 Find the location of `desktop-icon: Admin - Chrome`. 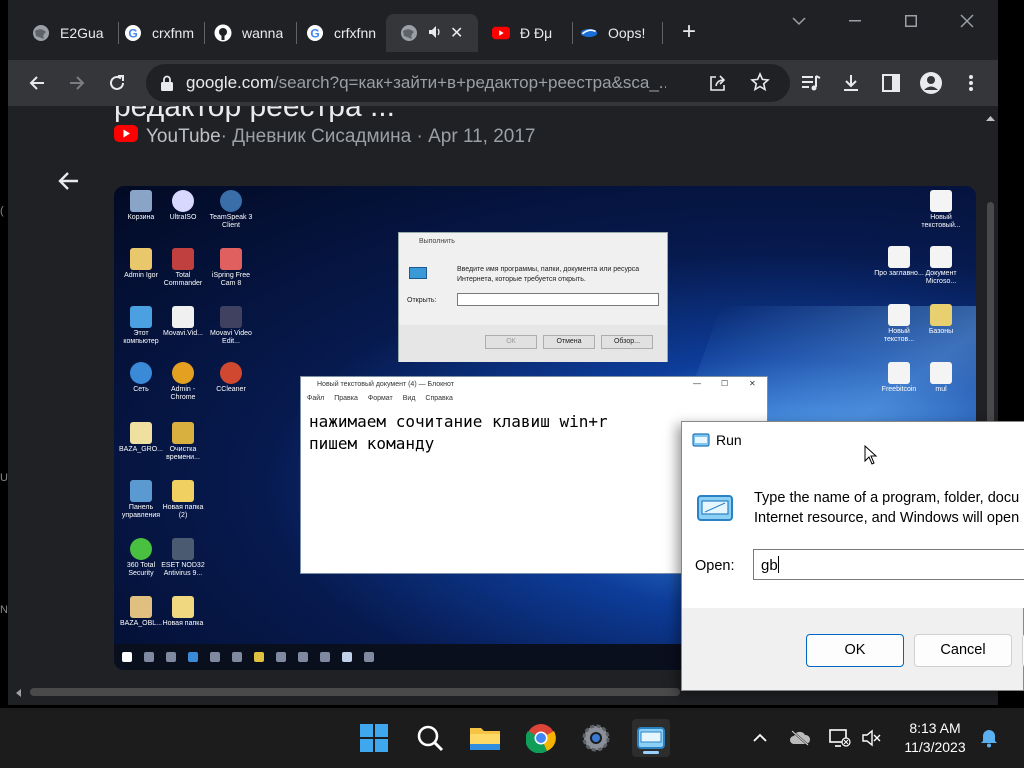

desktop-icon: Admin - Chrome is located at coordinates (183, 382).